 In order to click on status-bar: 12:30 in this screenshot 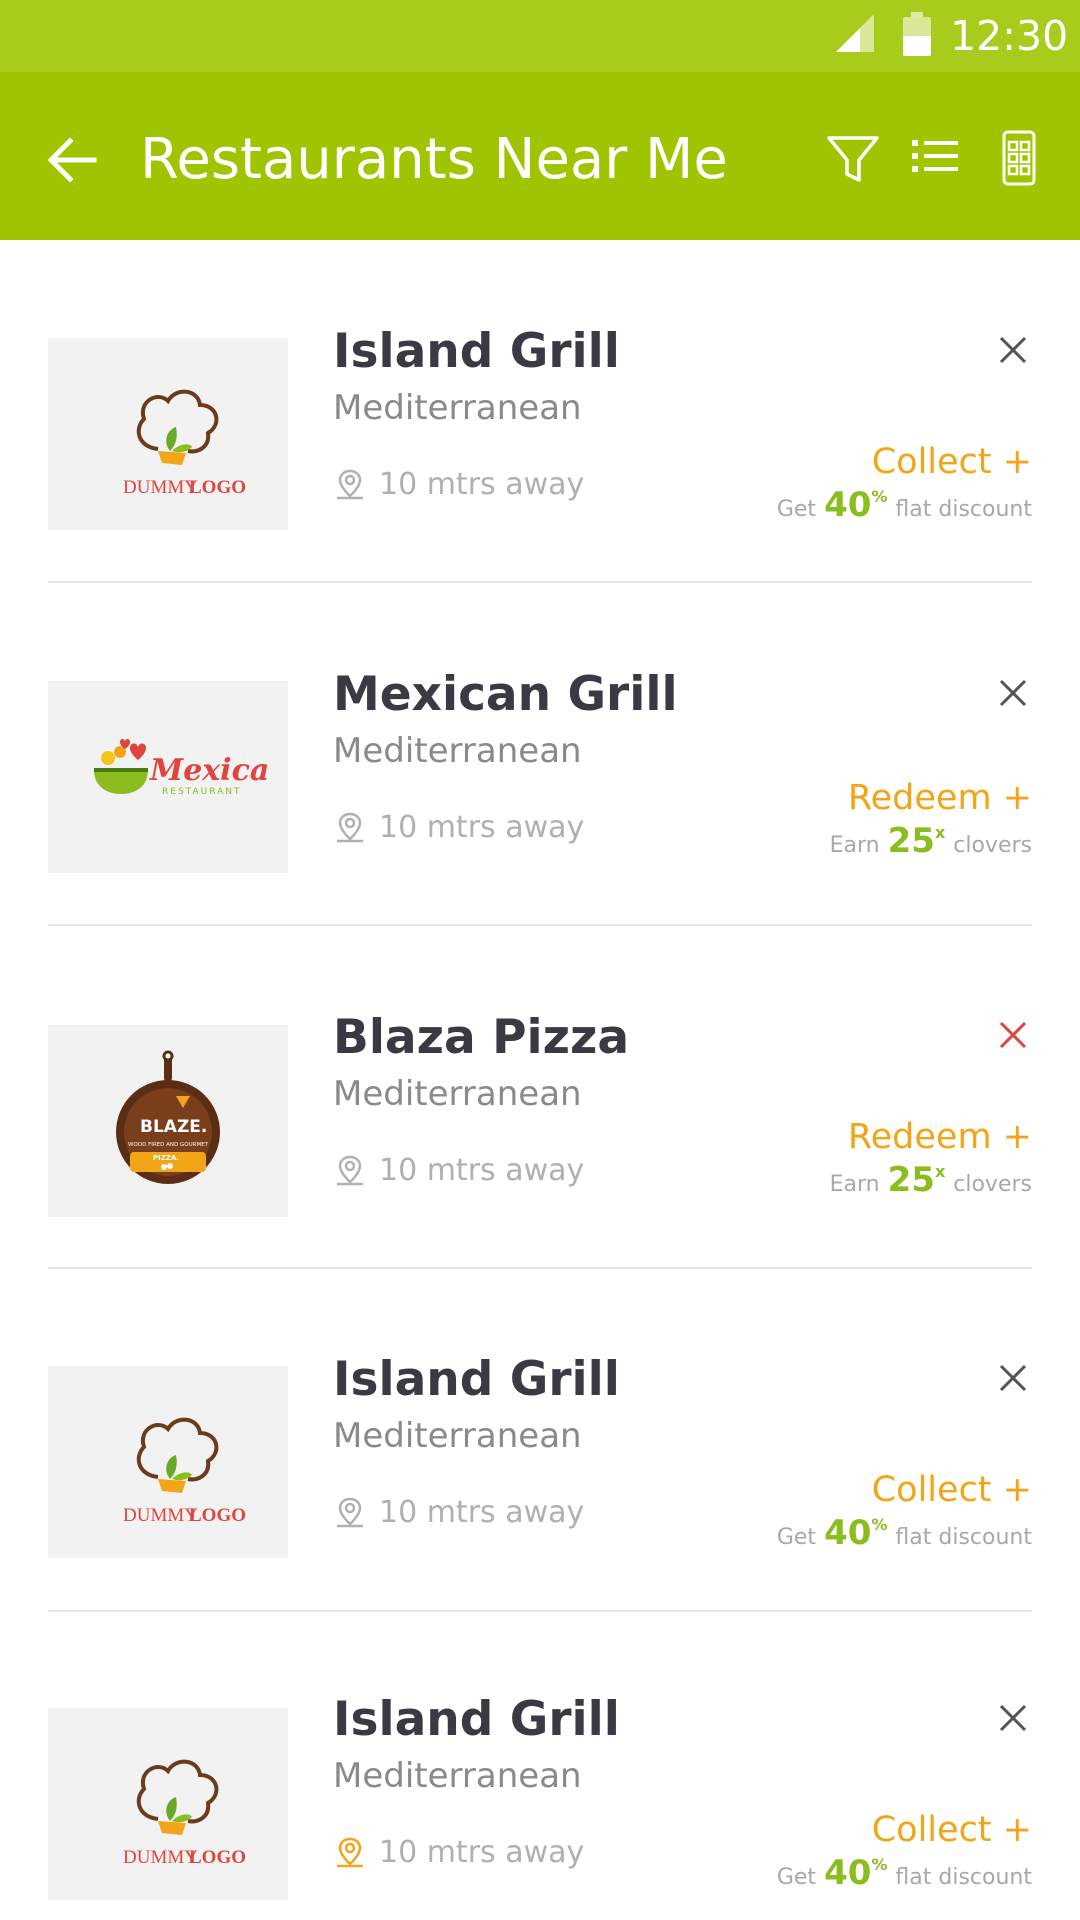, I will do `click(540, 36)`.